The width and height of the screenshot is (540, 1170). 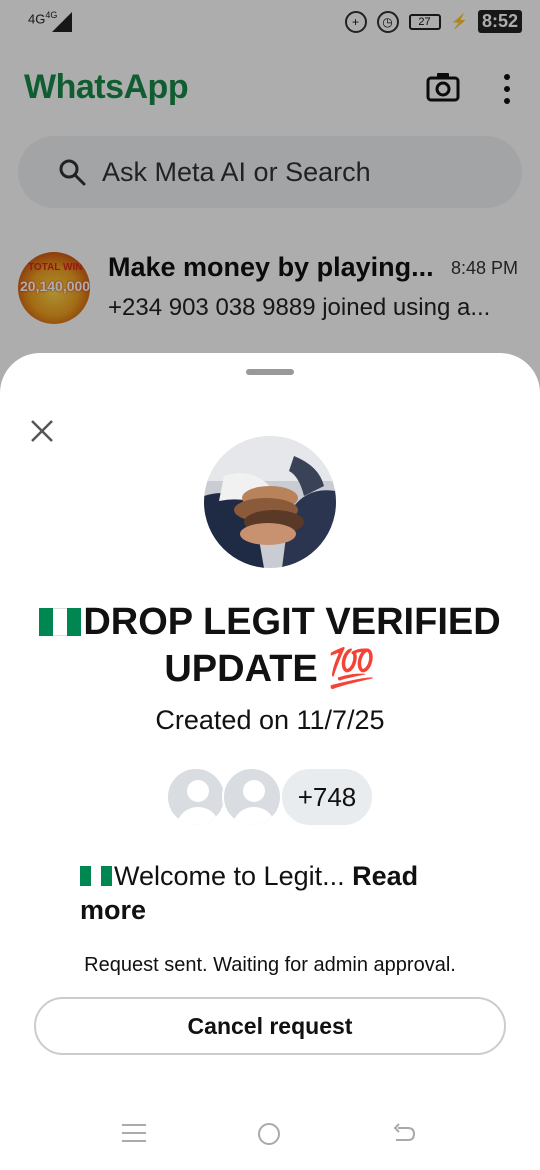 I want to click on system-nav-bar, so click(x=270, y=1139).